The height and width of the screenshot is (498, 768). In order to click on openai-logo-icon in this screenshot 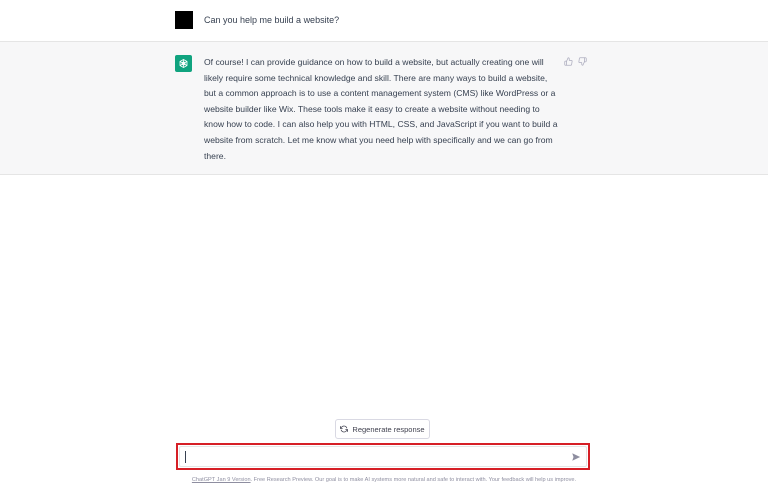, I will do `click(183, 63)`.